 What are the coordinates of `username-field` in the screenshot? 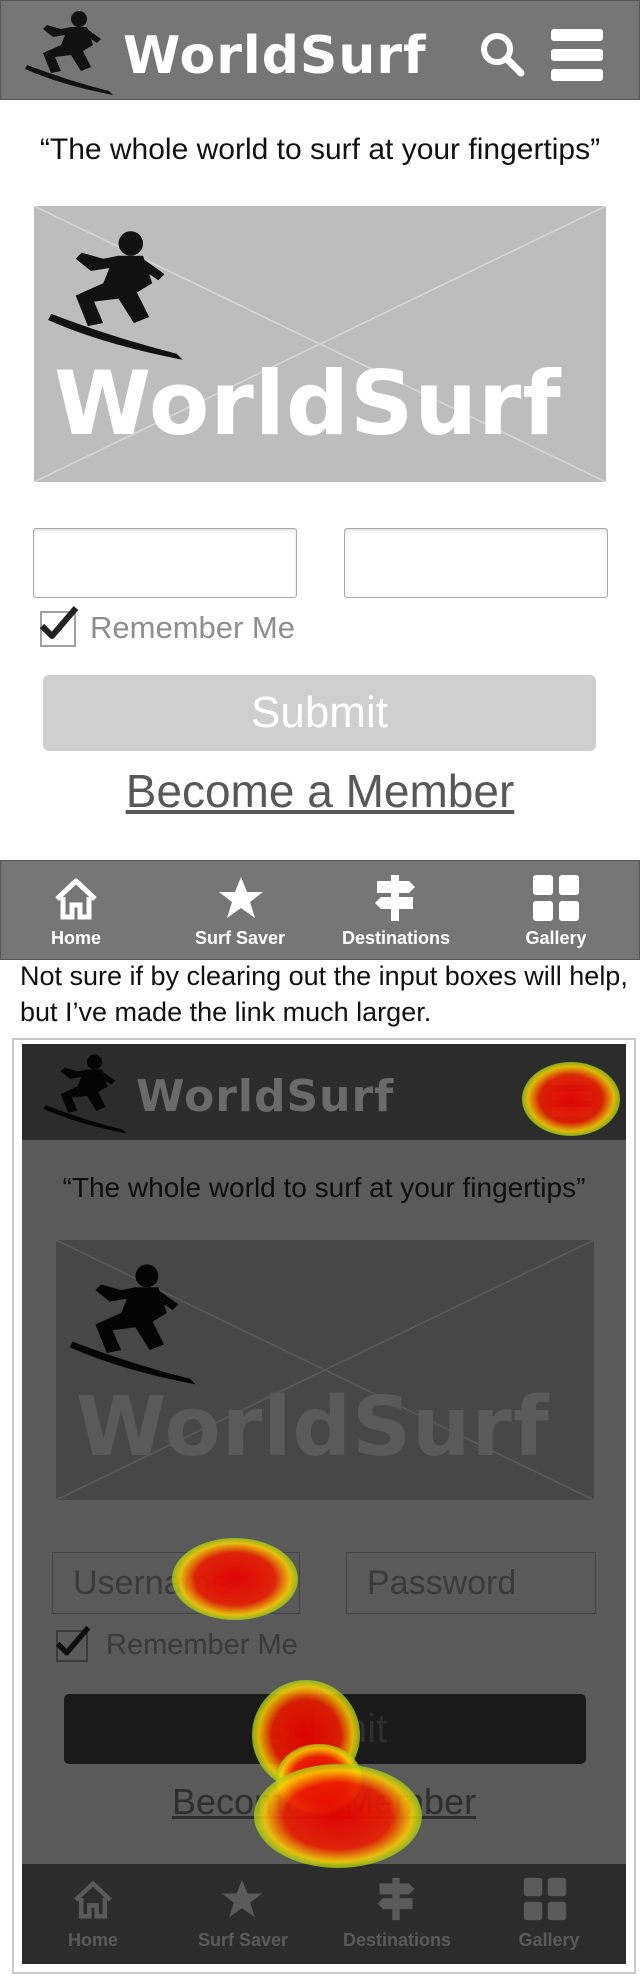 It's located at (165, 563).